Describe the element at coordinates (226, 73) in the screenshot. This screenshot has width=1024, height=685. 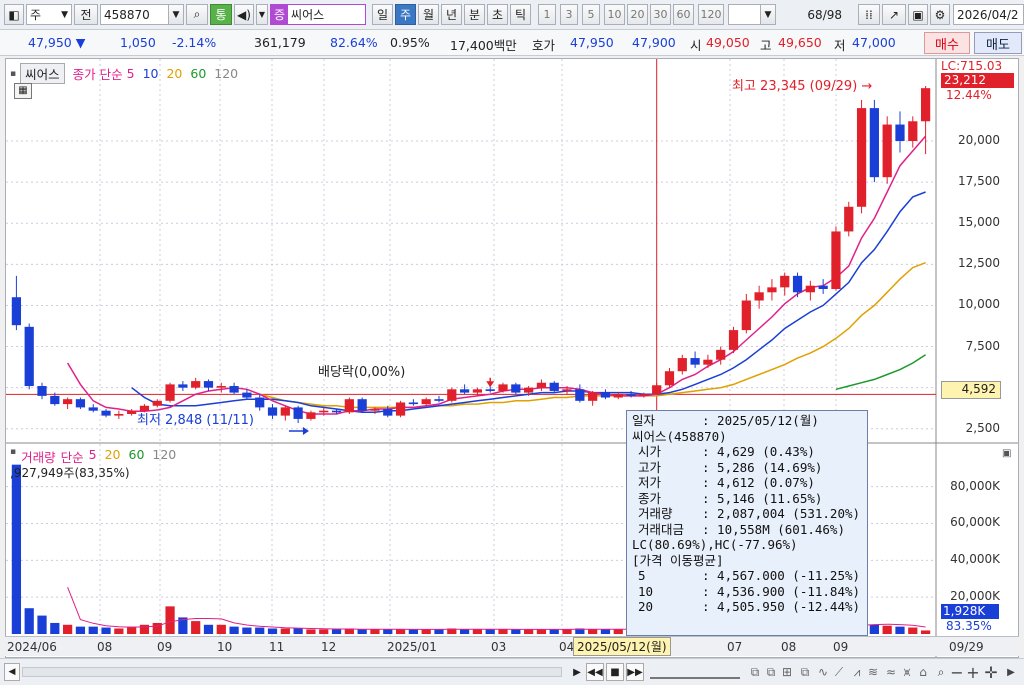
I see `ma-period-120: 120` at that location.